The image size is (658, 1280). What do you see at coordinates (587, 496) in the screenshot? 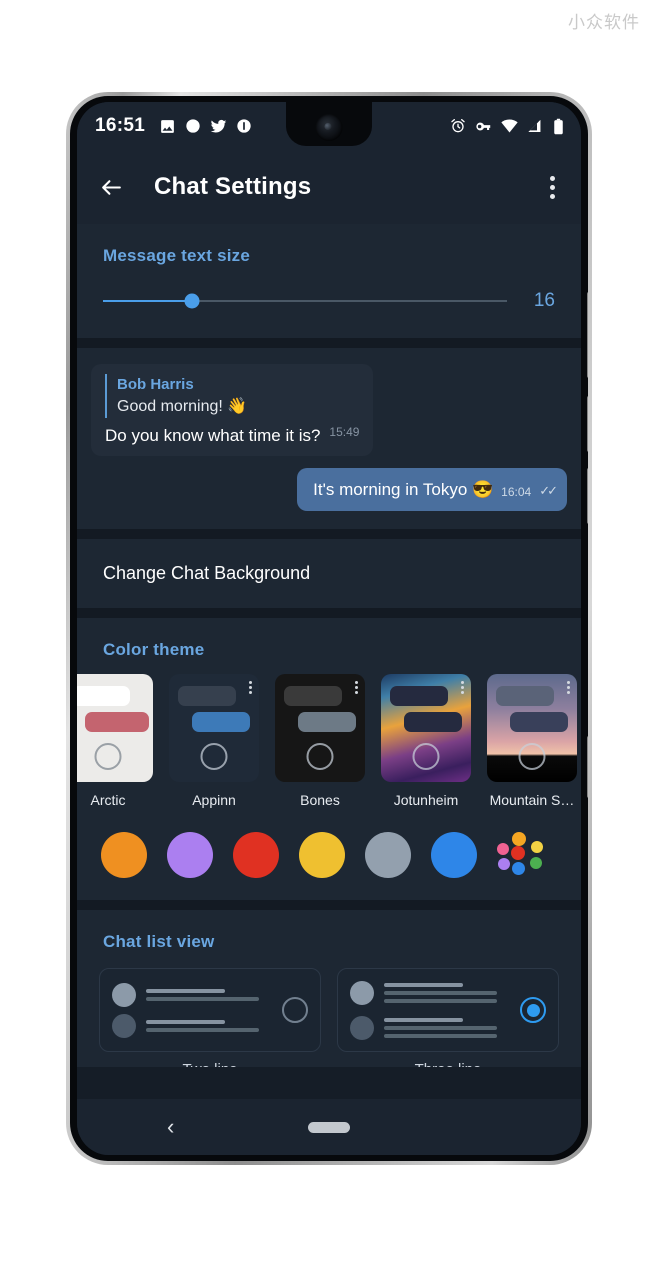
I see `volume-down-button` at bounding box center [587, 496].